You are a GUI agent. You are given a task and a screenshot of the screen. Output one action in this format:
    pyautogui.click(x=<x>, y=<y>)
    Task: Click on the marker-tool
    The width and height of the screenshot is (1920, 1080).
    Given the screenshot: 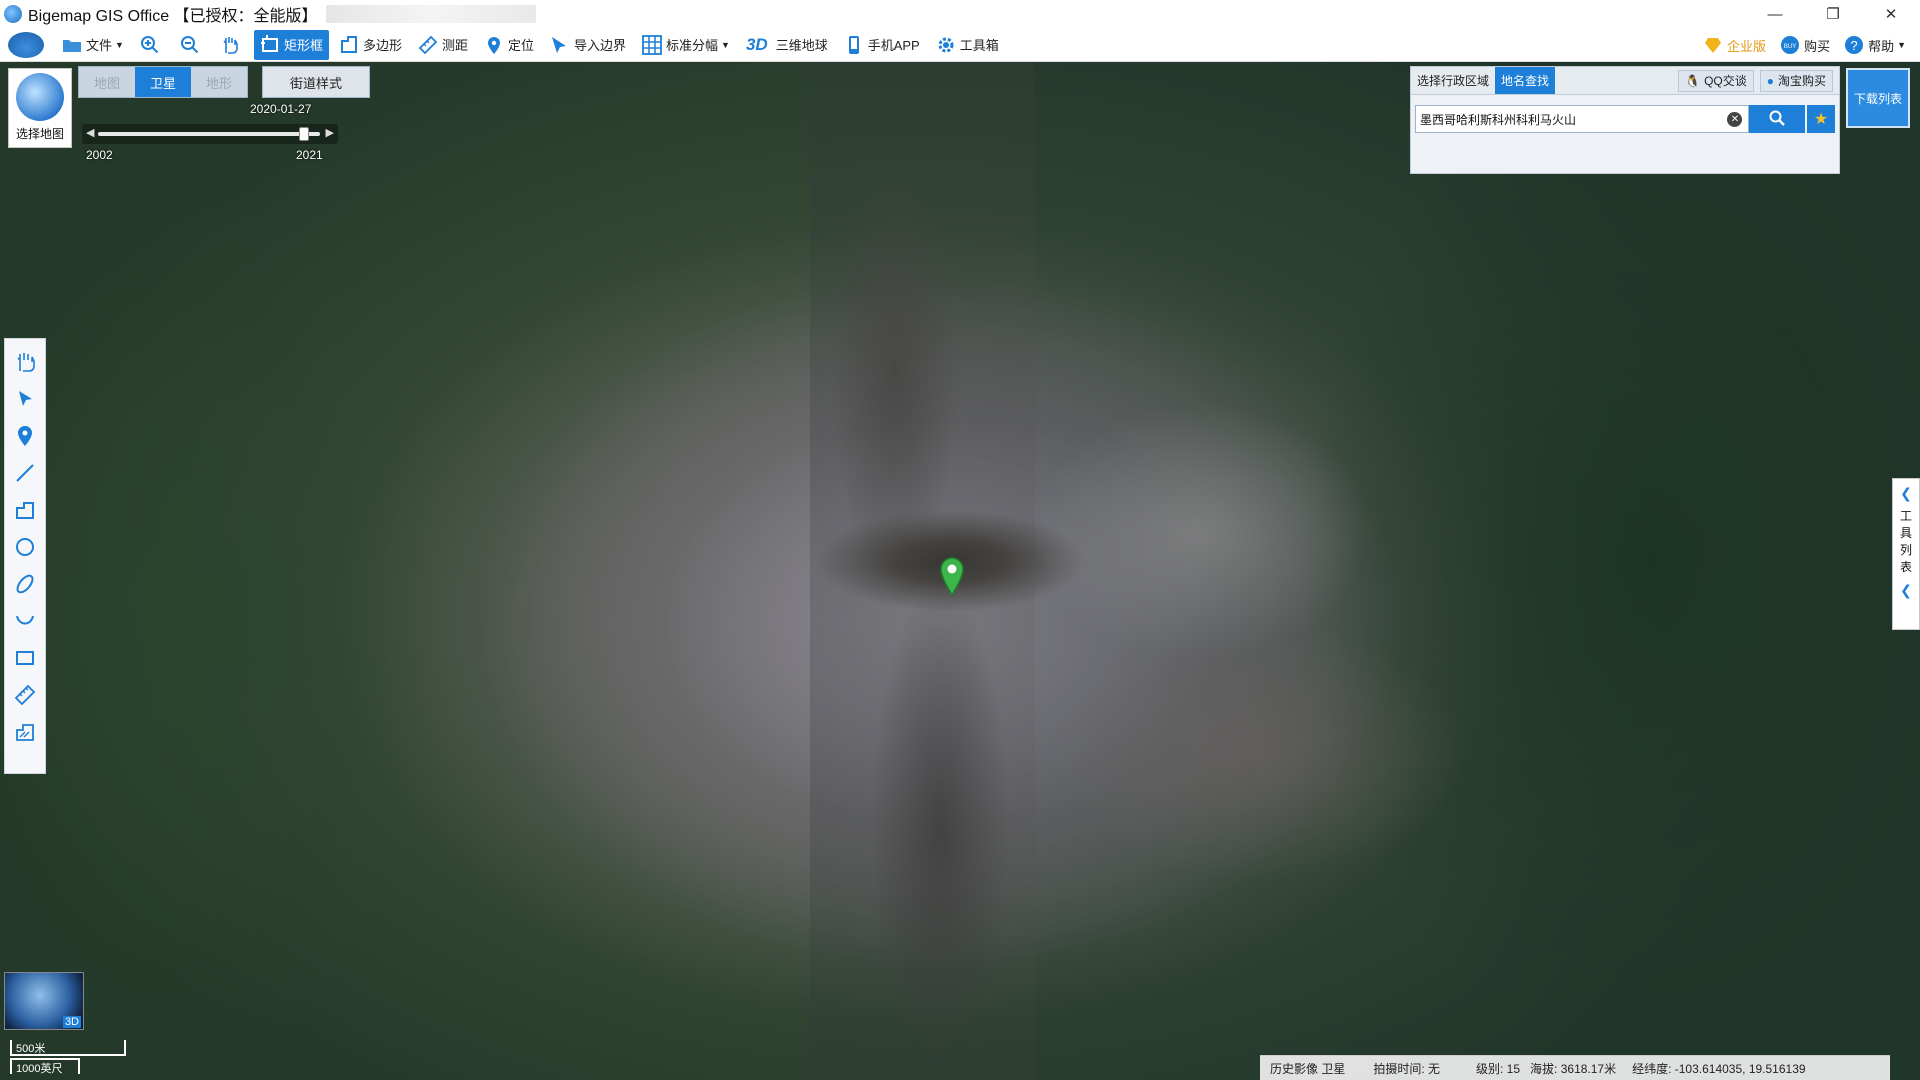 What is the action you would take?
    pyautogui.click(x=25, y=437)
    